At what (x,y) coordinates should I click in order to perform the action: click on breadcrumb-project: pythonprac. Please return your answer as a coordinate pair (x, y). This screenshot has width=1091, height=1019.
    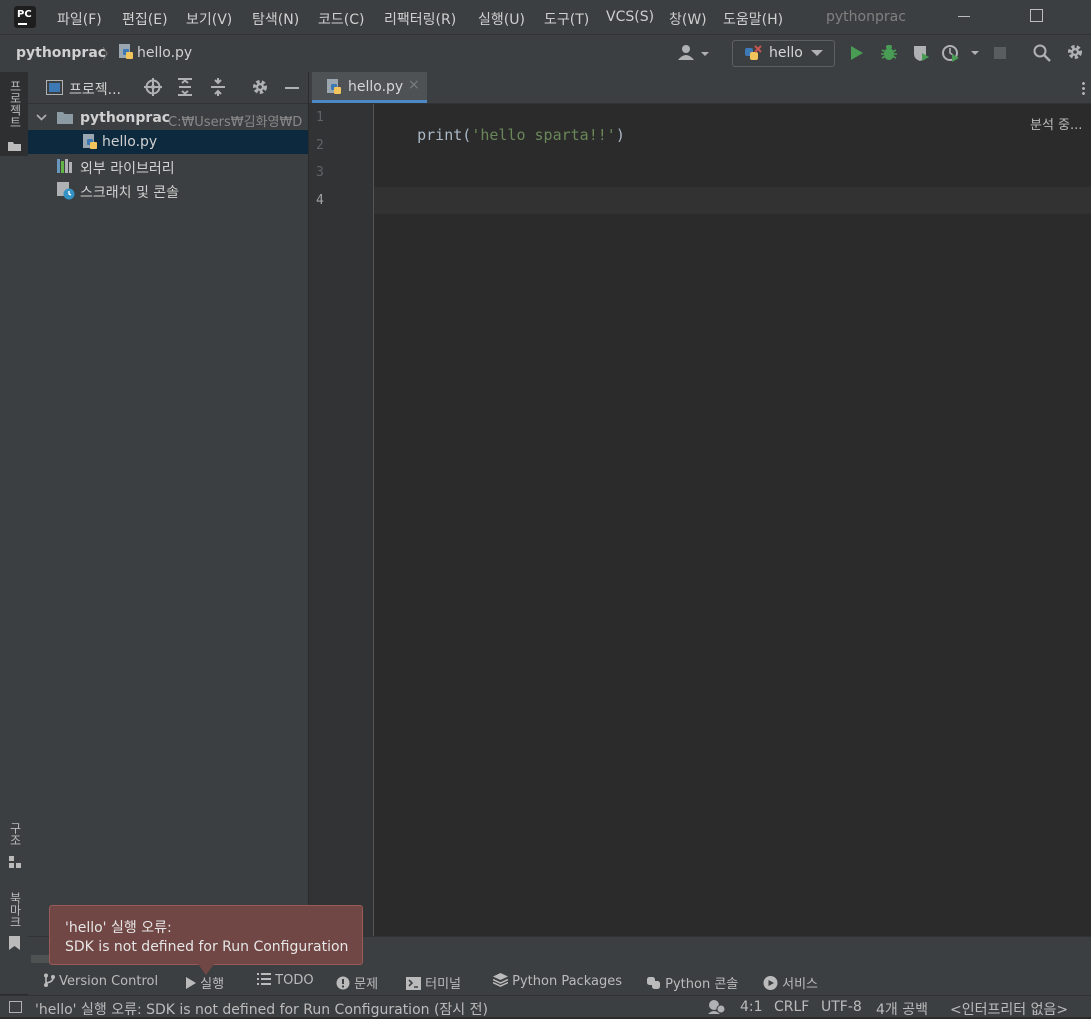
    Looking at the image, I should click on (61, 53).